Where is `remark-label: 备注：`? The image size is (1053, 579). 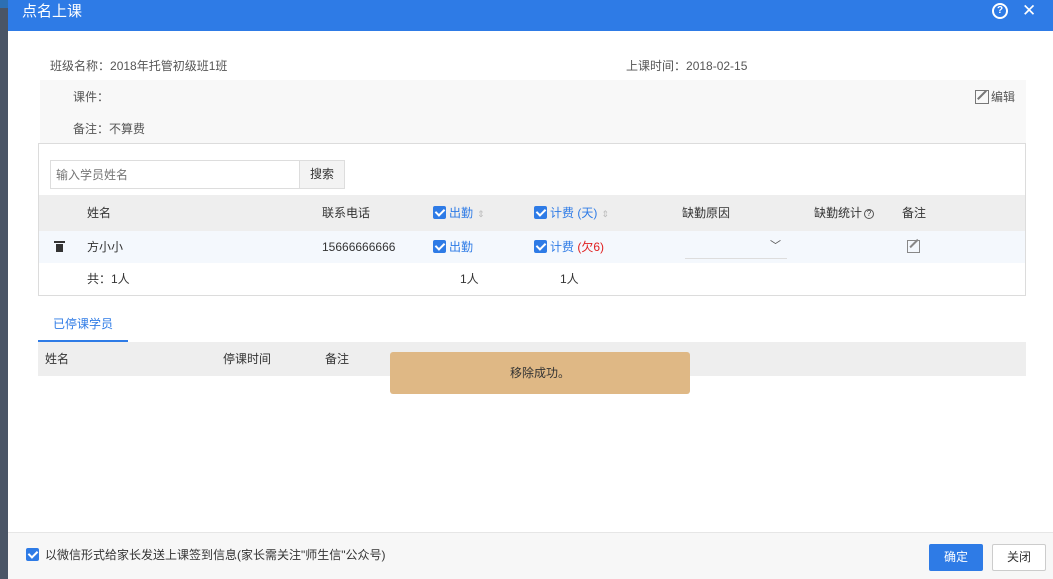 remark-label: 备注： is located at coordinates (91, 129).